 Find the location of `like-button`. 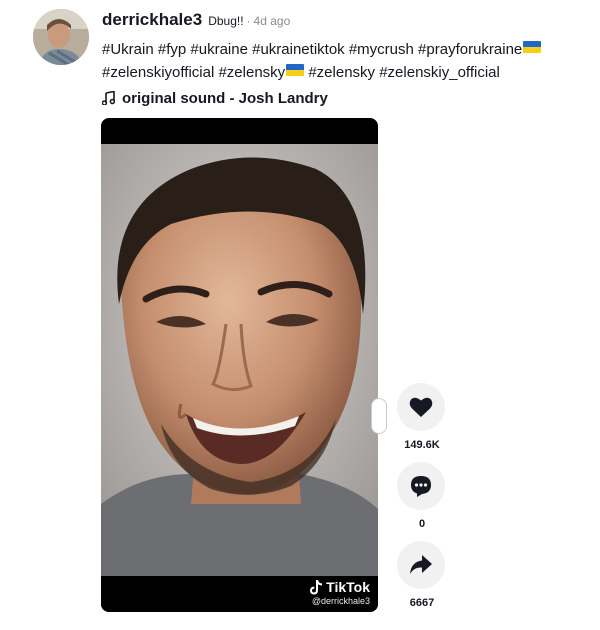

like-button is located at coordinates (421, 407).